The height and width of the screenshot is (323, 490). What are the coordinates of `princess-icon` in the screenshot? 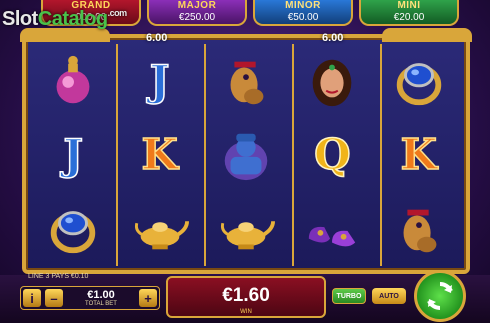 It's located at (332, 83).